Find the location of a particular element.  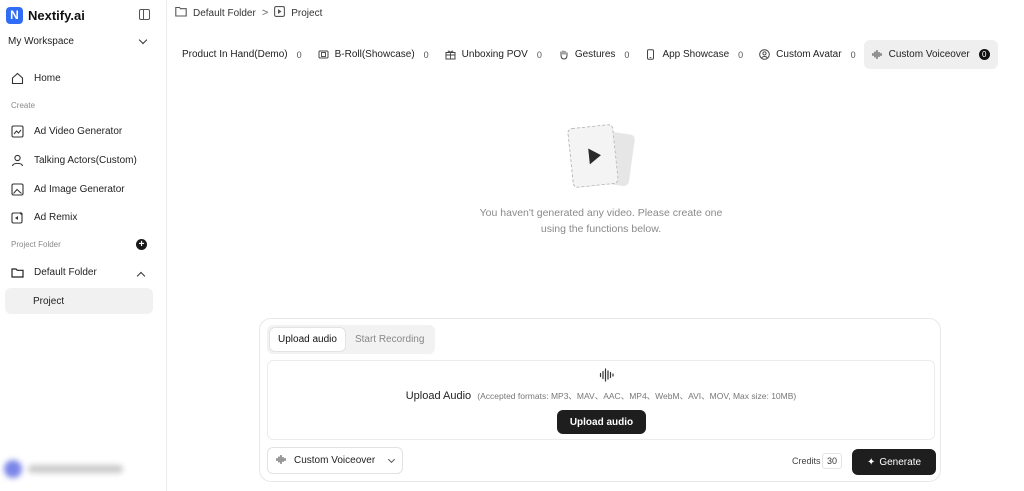

voice-select-value: Custom Voiceover is located at coordinates (335, 460).